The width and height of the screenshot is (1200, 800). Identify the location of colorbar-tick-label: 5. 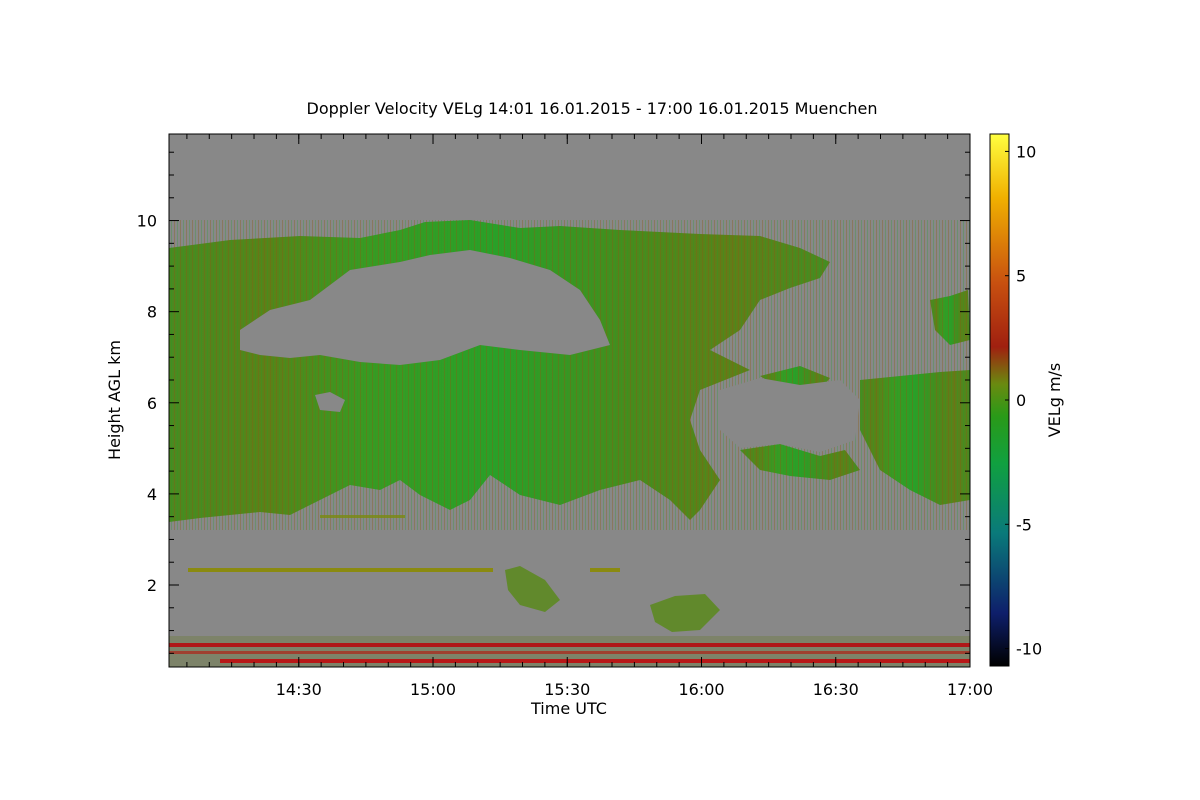
(1021, 276).